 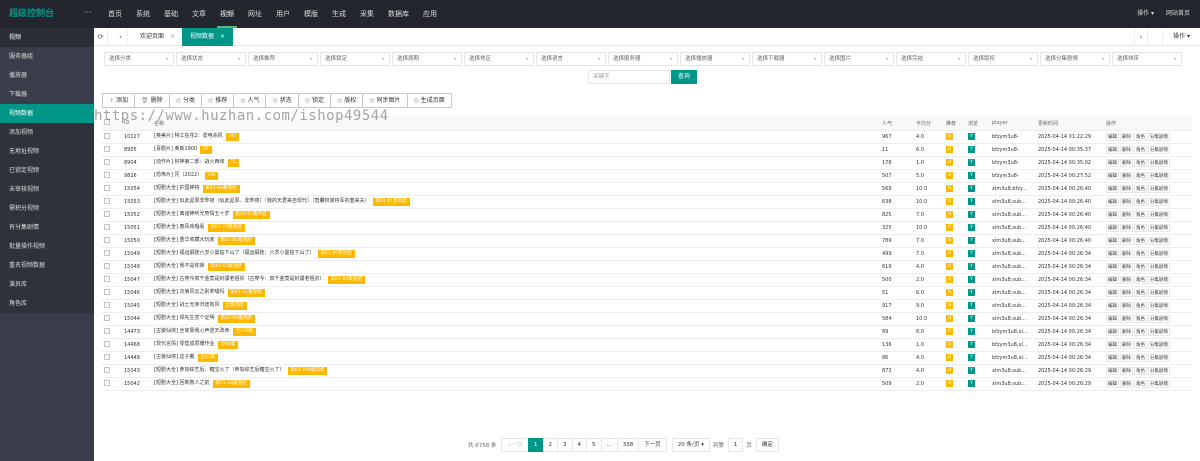 What do you see at coordinates (787, 59) in the screenshot?
I see `filter-select-9: 选择下载器` at bounding box center [787, 59].